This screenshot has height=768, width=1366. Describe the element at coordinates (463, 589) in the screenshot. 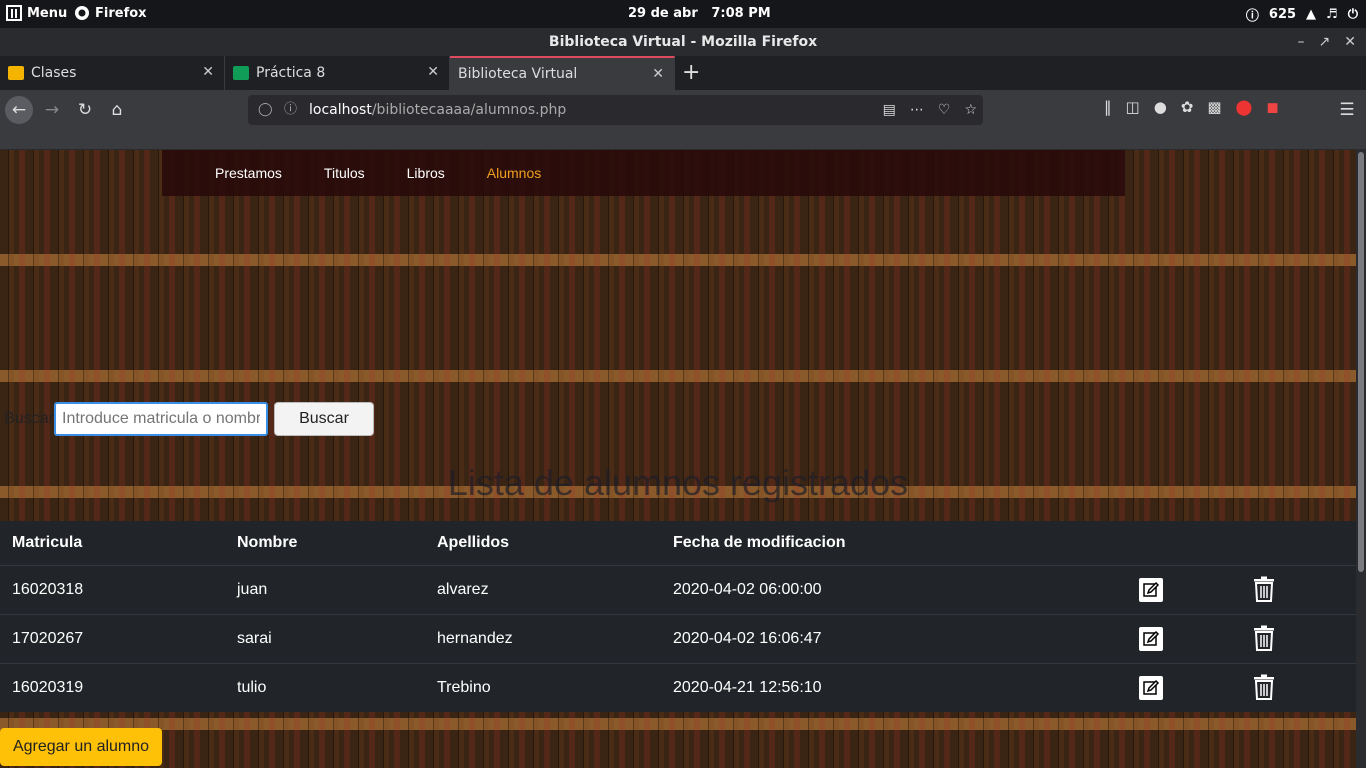

I see `cell-apellidos: alvarez` at that location.